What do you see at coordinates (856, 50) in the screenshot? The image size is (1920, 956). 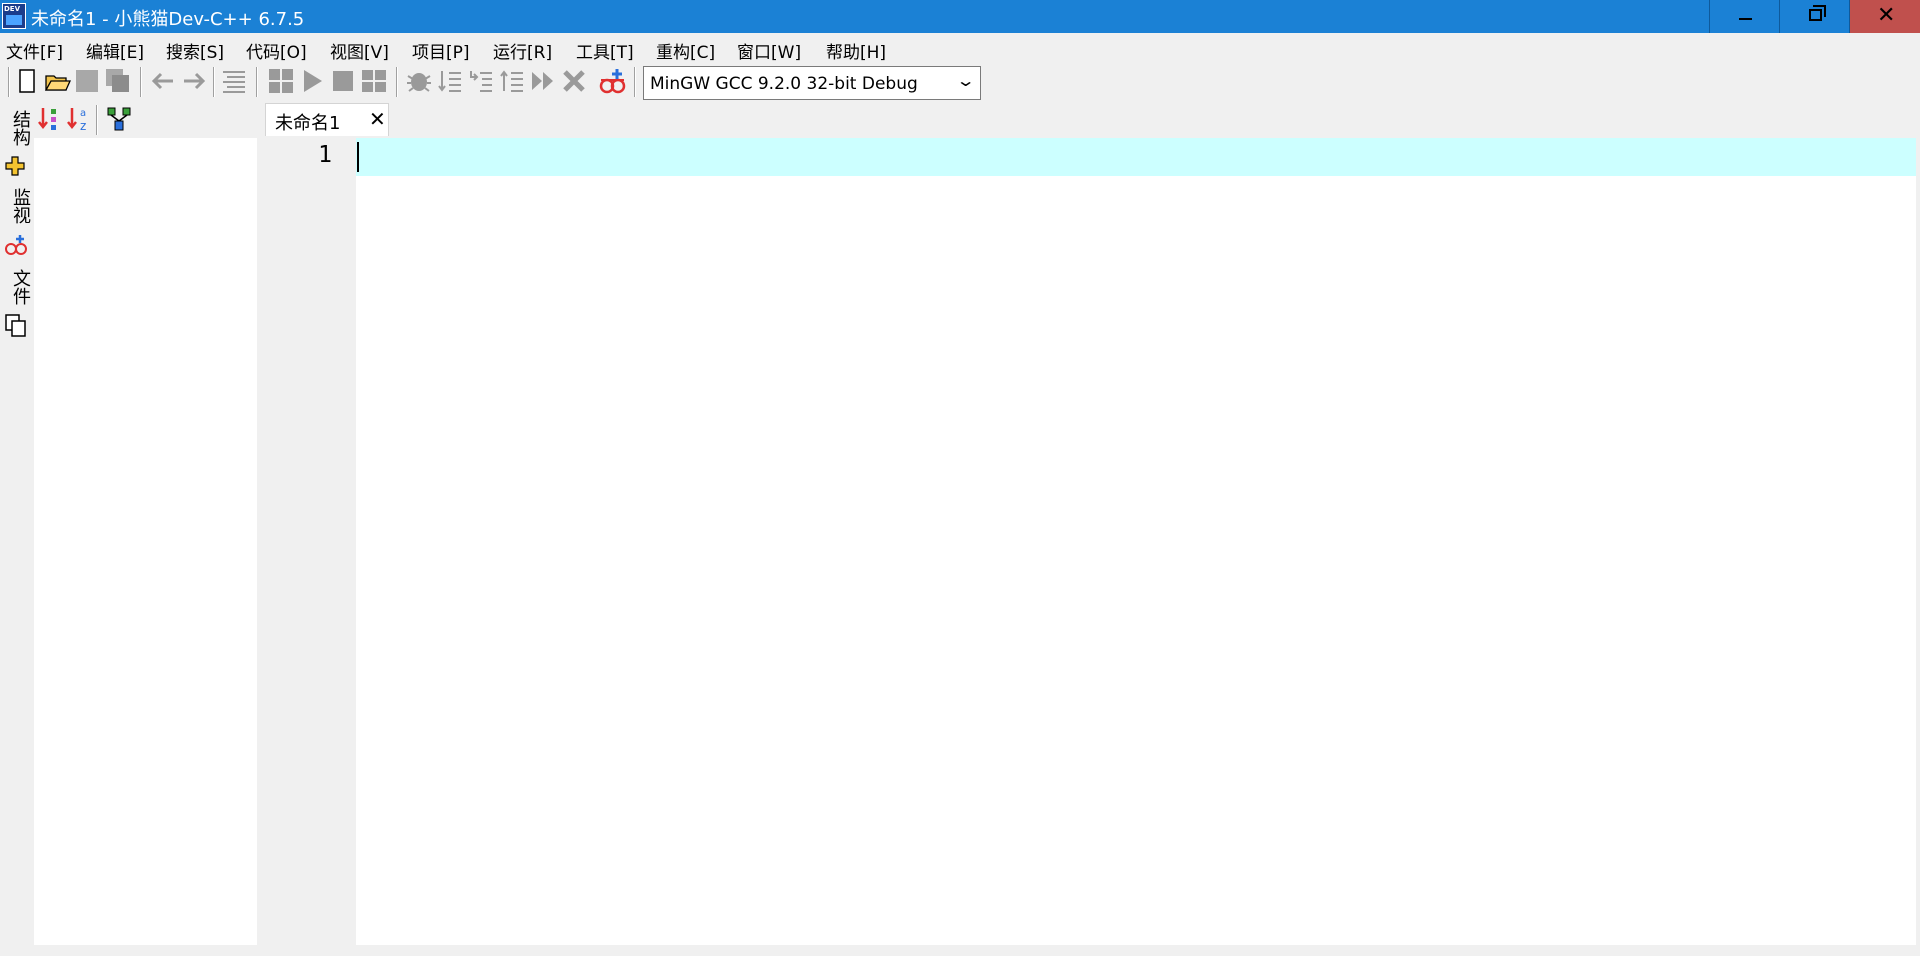 I see `menu-help: 帮助[H]` at bounding box center [856, 50].